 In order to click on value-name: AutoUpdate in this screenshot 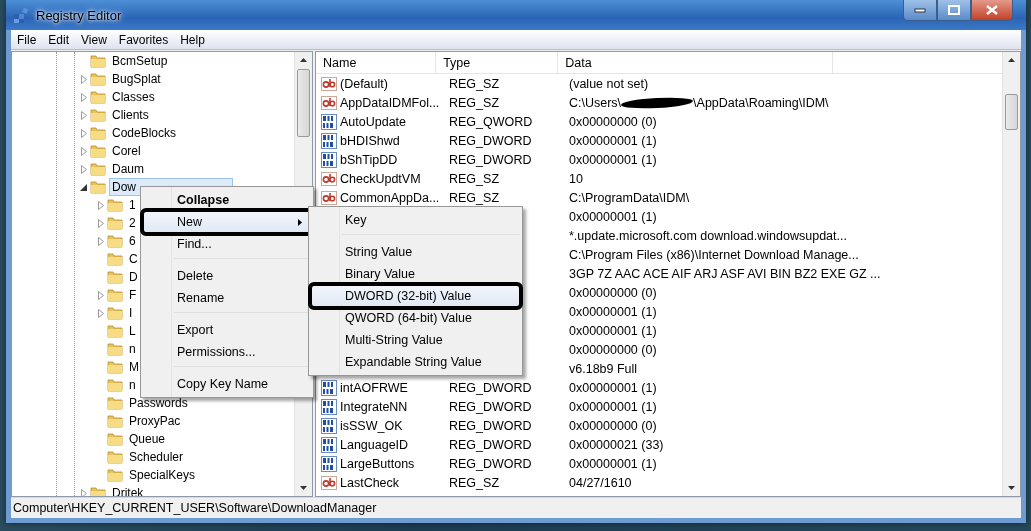, I will do `click(373, 121)`.